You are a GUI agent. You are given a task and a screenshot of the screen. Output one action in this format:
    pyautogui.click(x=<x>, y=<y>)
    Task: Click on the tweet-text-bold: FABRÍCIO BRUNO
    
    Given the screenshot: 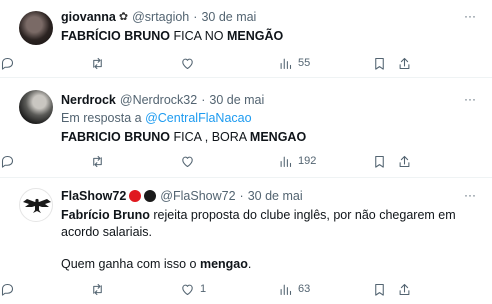 What is the action you would take?
    pyautogui.click(x=116, y=36)
    